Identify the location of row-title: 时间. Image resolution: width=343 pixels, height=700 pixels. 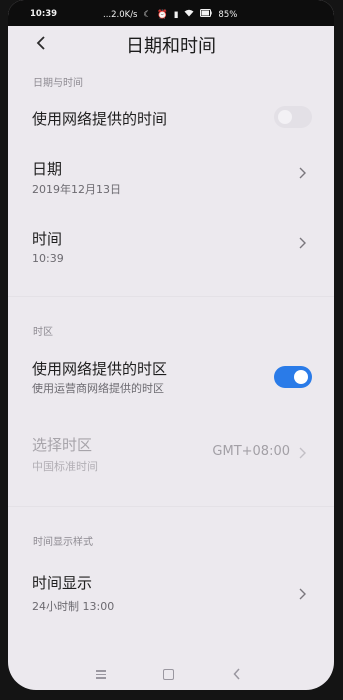
(47, 239).